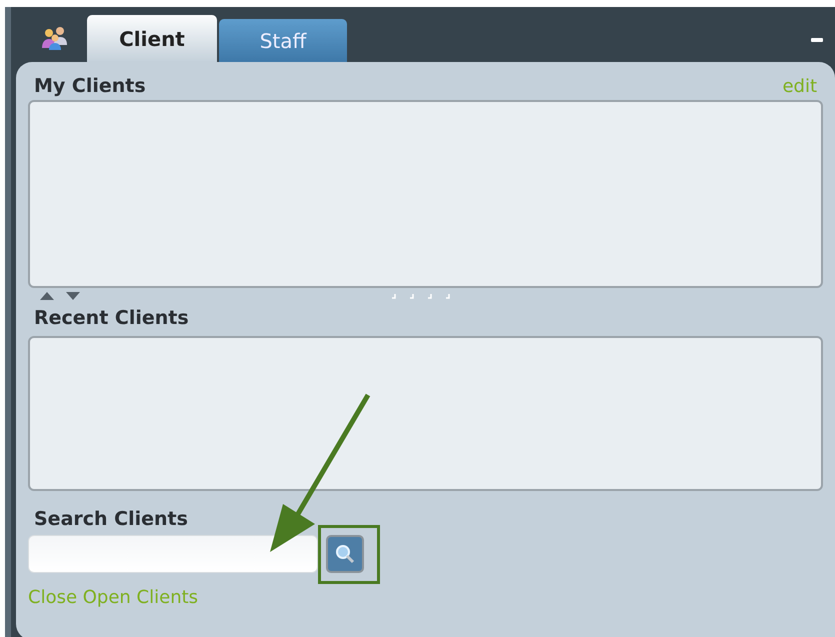 This screenshot has width=835, height=637. I want to click on search-field, so click(173, 554).